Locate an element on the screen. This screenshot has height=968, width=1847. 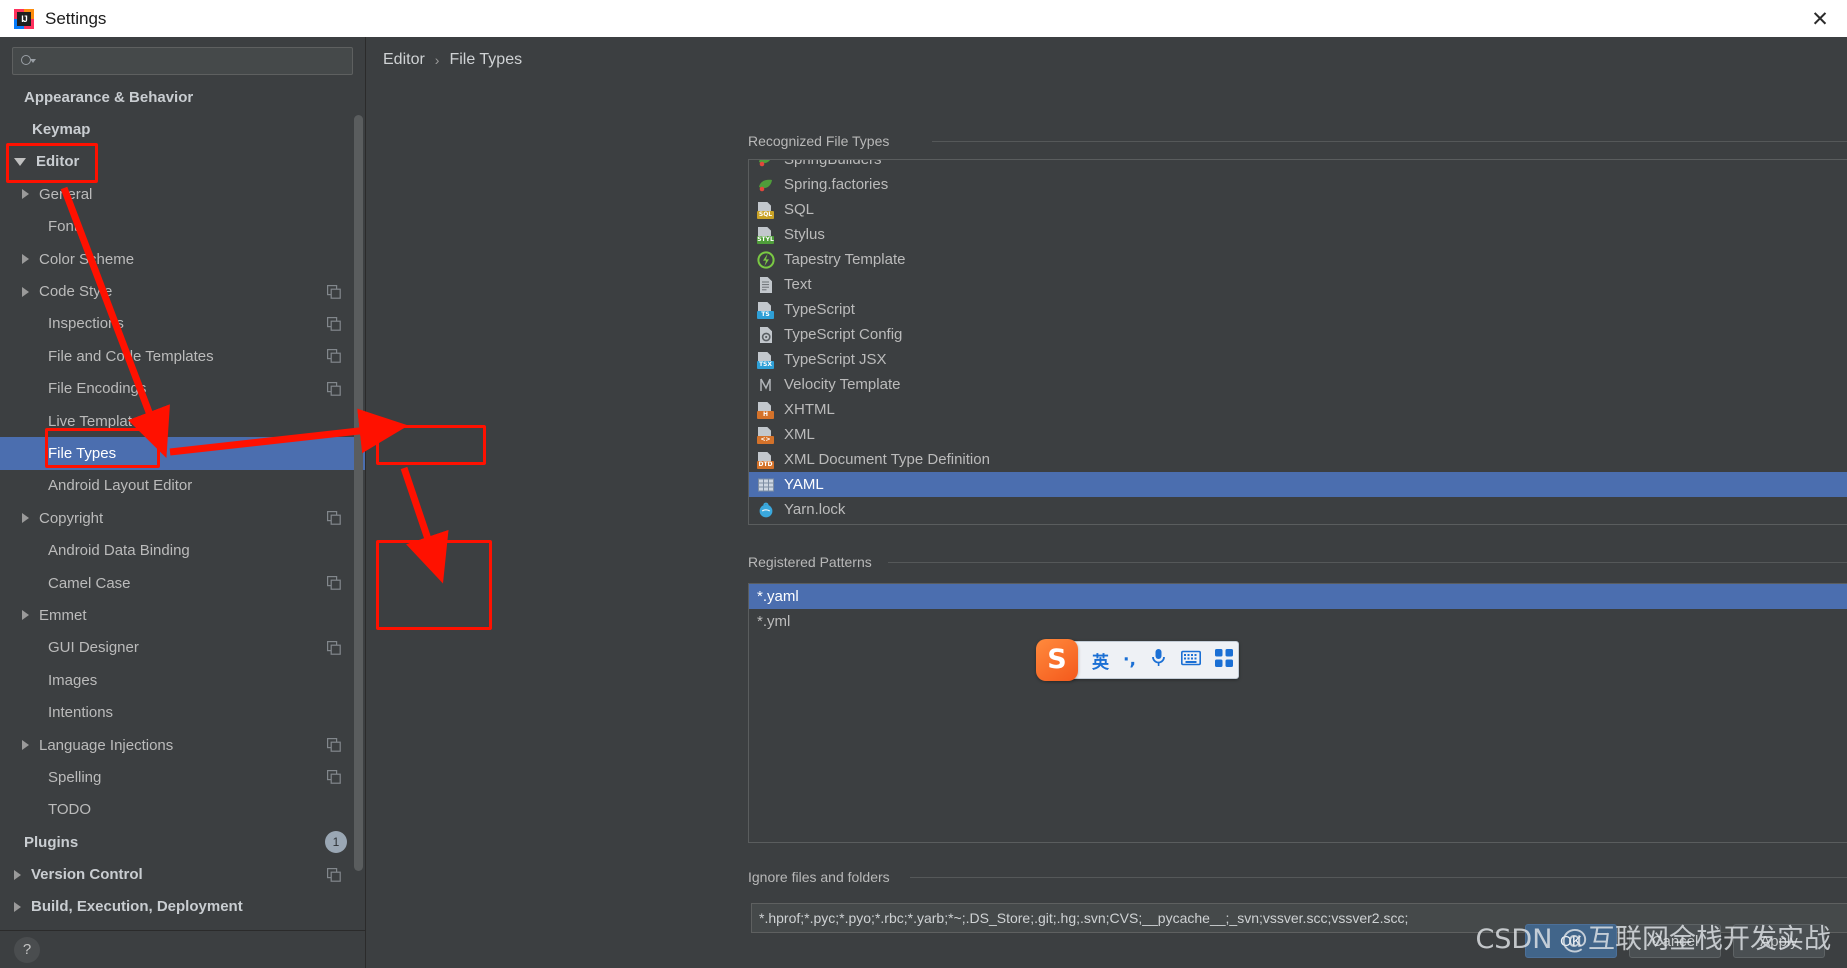
sidebar-item-color-scheme: Color Scheme is located at coordinates (182, 259).